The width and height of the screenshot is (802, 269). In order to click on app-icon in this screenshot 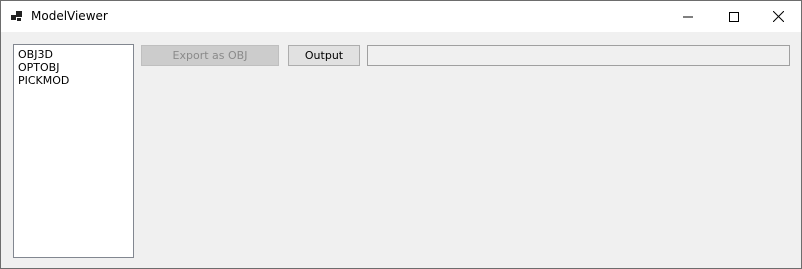, I will do `click(16, 16)`.